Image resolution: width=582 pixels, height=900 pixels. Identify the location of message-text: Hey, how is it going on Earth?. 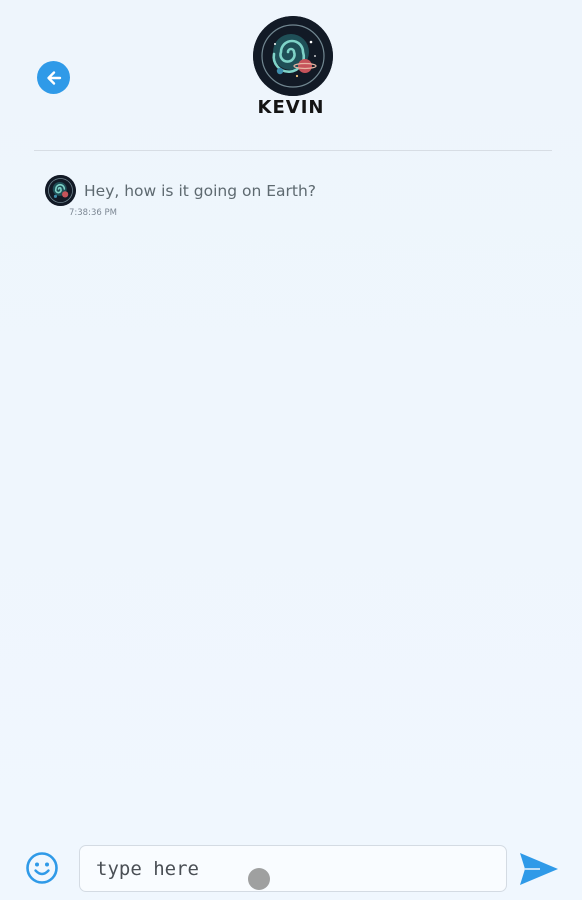
(200, 190).